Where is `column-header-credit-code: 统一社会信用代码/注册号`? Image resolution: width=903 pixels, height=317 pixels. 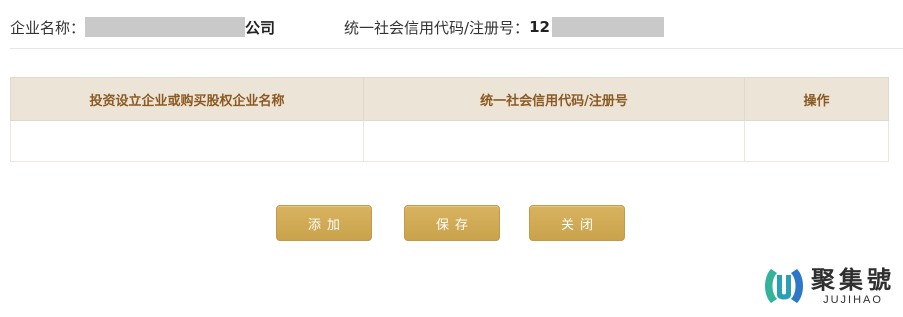
column-header-credit-code: 统一社会信用代码/注册号 is located at coordinates (554, 99).